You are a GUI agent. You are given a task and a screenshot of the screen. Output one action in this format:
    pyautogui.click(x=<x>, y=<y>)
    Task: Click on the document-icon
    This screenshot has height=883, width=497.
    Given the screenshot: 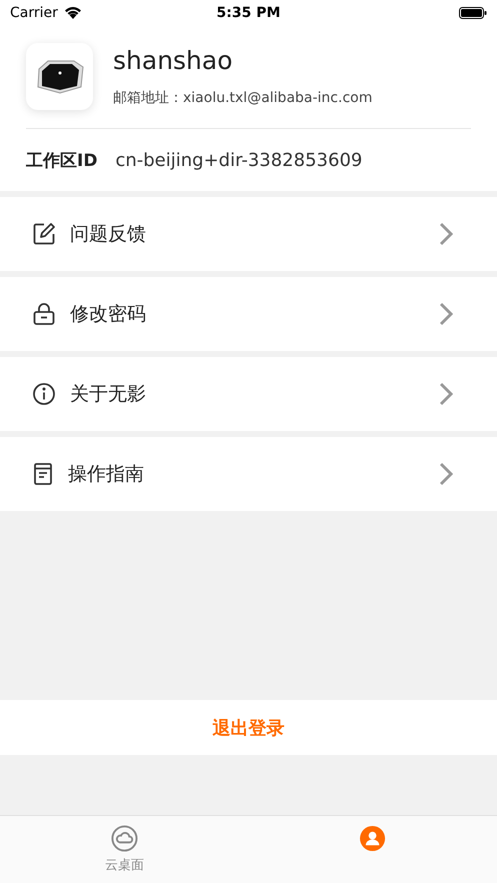 What is the action you would take?
    pyautogui.click(x=43, y=474)
    